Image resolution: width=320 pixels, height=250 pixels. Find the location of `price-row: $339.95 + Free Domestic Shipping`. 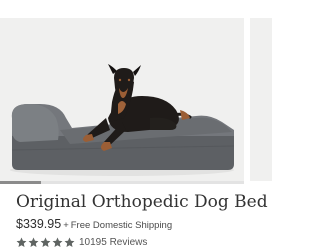

price-row: $339.95 + Free Domestic Shipping is located at coordinates (94, 225).